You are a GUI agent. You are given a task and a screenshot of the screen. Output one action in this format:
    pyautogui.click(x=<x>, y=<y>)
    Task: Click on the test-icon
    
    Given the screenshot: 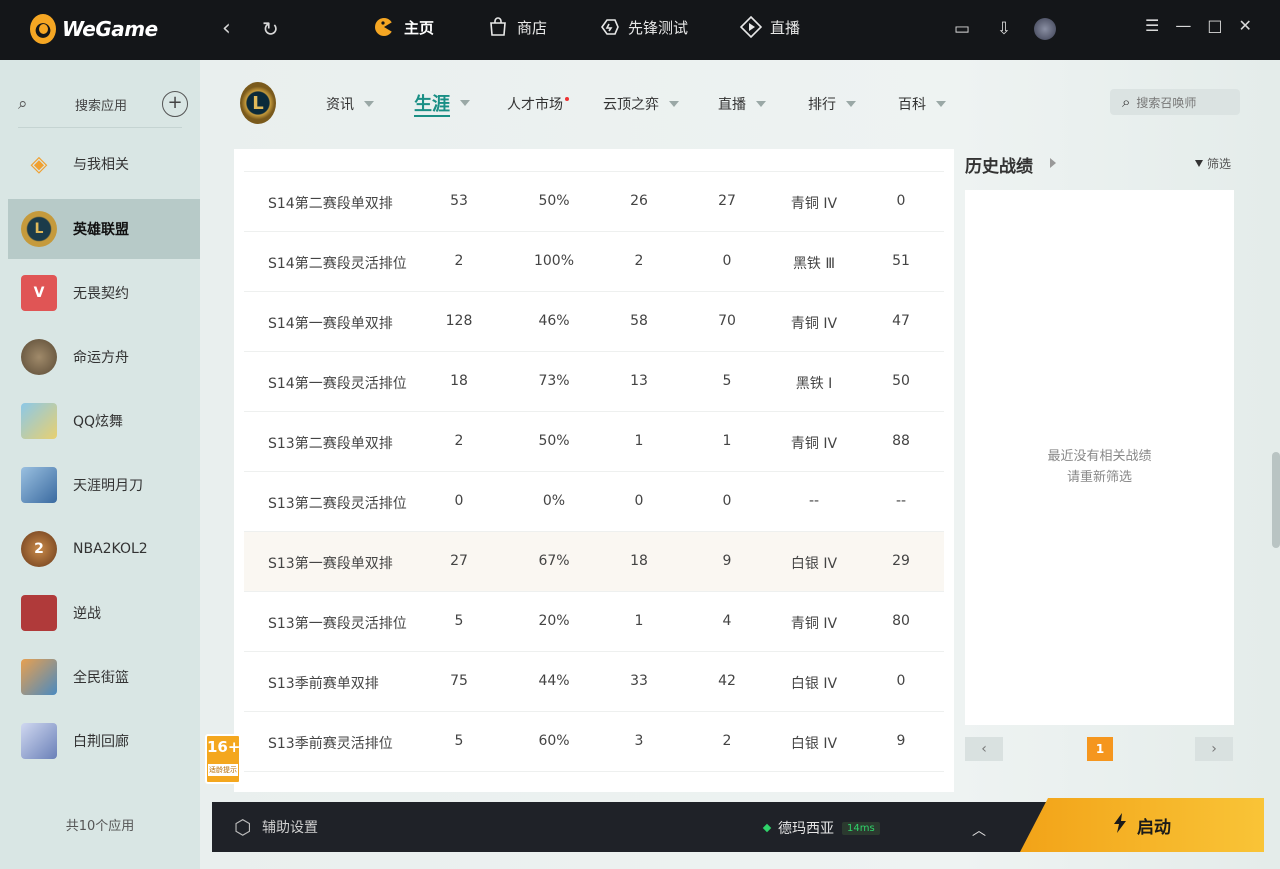 What is the action you would take?
    pyautogui.click(x=609, y=27)
    